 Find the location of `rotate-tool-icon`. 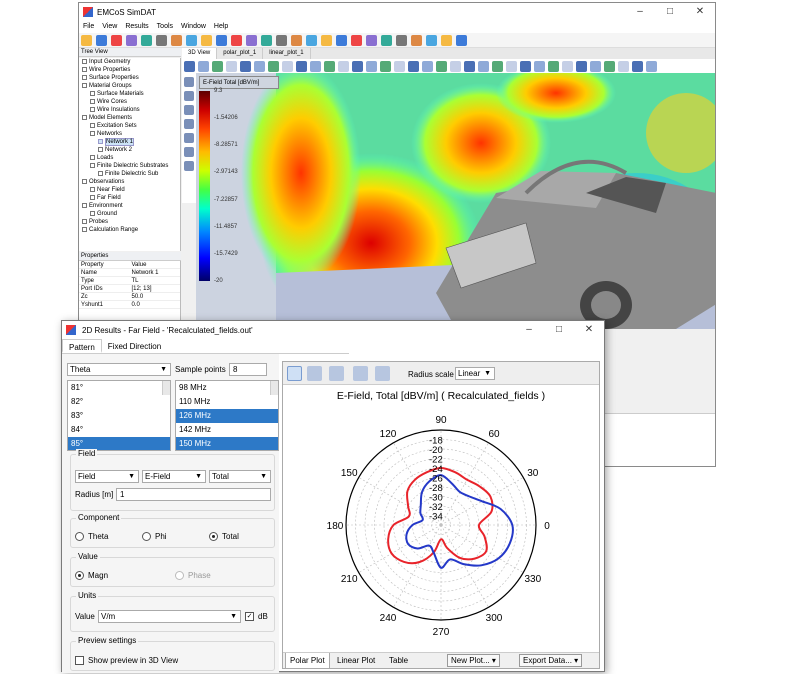

rotate-tool-icon is located at coordinates (189, 110).